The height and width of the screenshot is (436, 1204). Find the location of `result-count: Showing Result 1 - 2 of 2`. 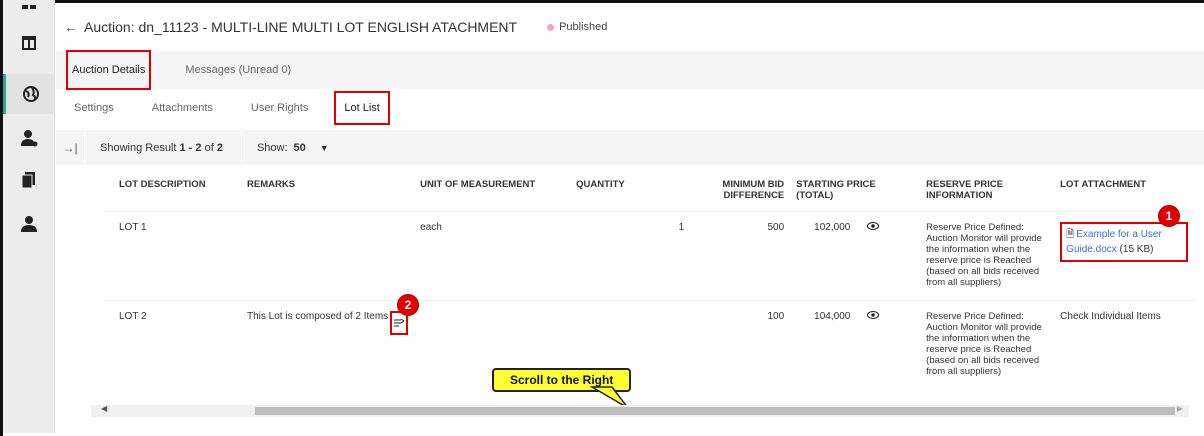

result-count: Showing Result 1 - 2 of 2 is located at coordinates (163, 148).